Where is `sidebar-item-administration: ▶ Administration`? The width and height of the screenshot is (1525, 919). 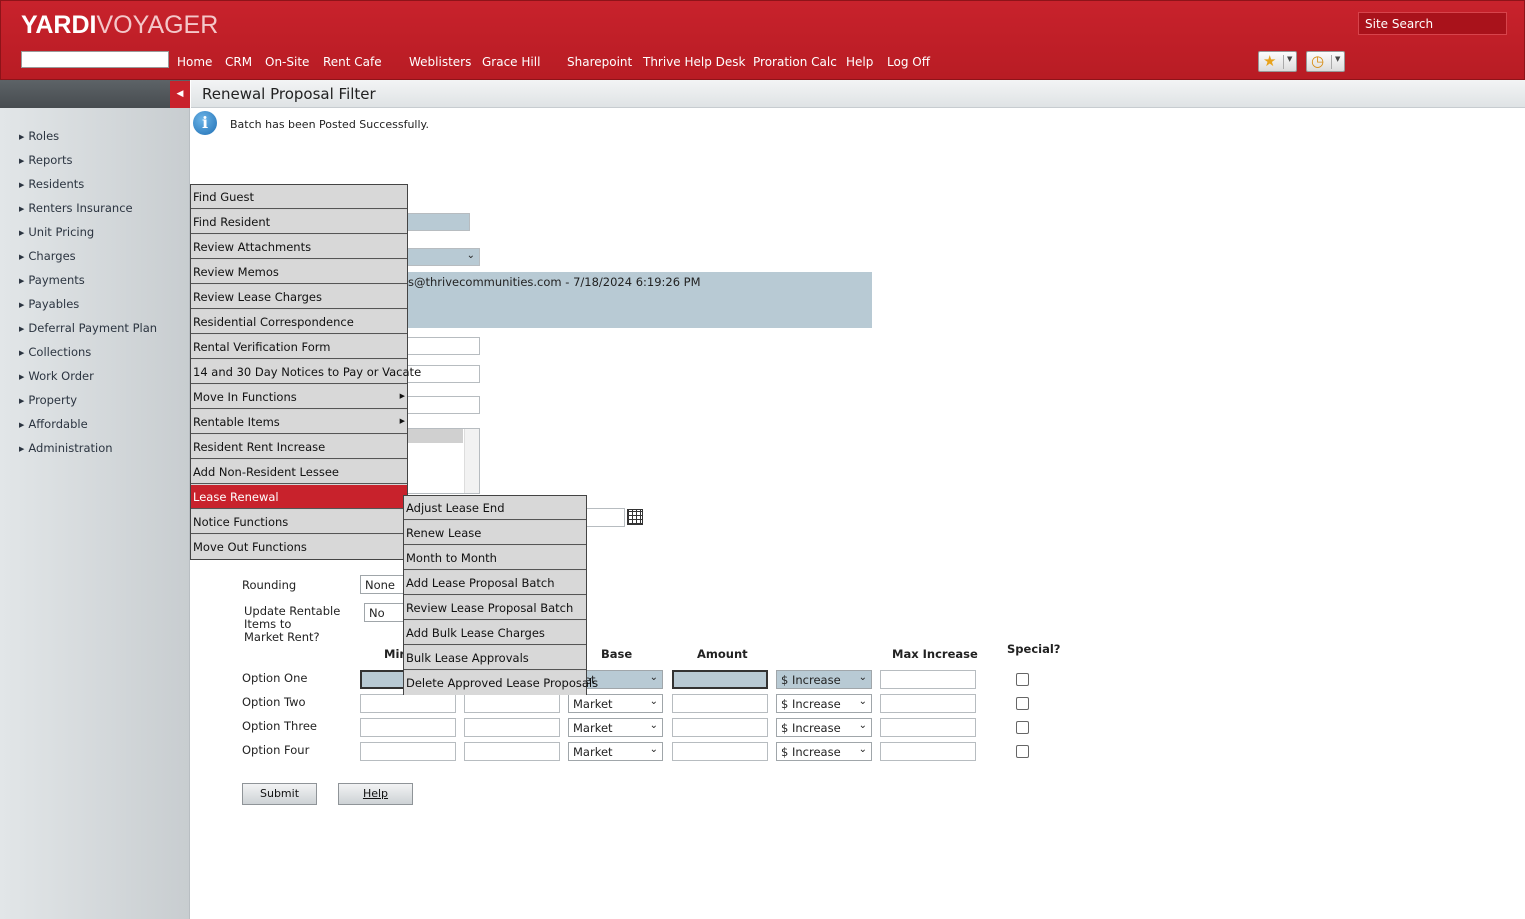 sidebar-item-administration: ▶ Administration is located at coordinates (66, 448).